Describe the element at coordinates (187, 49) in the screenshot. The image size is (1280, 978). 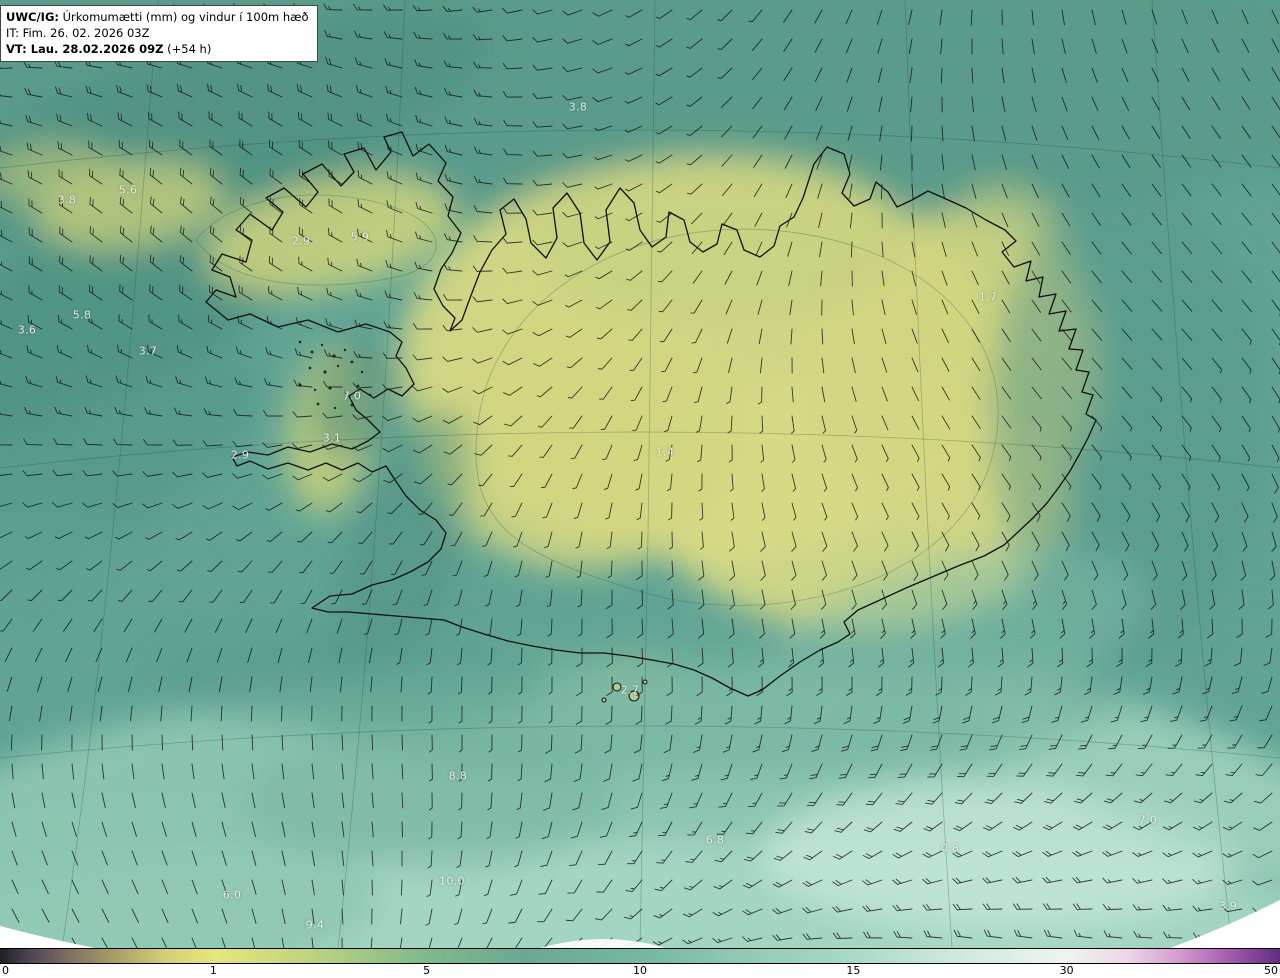
I see `valid-time-offset: (+54 h)` at that location.